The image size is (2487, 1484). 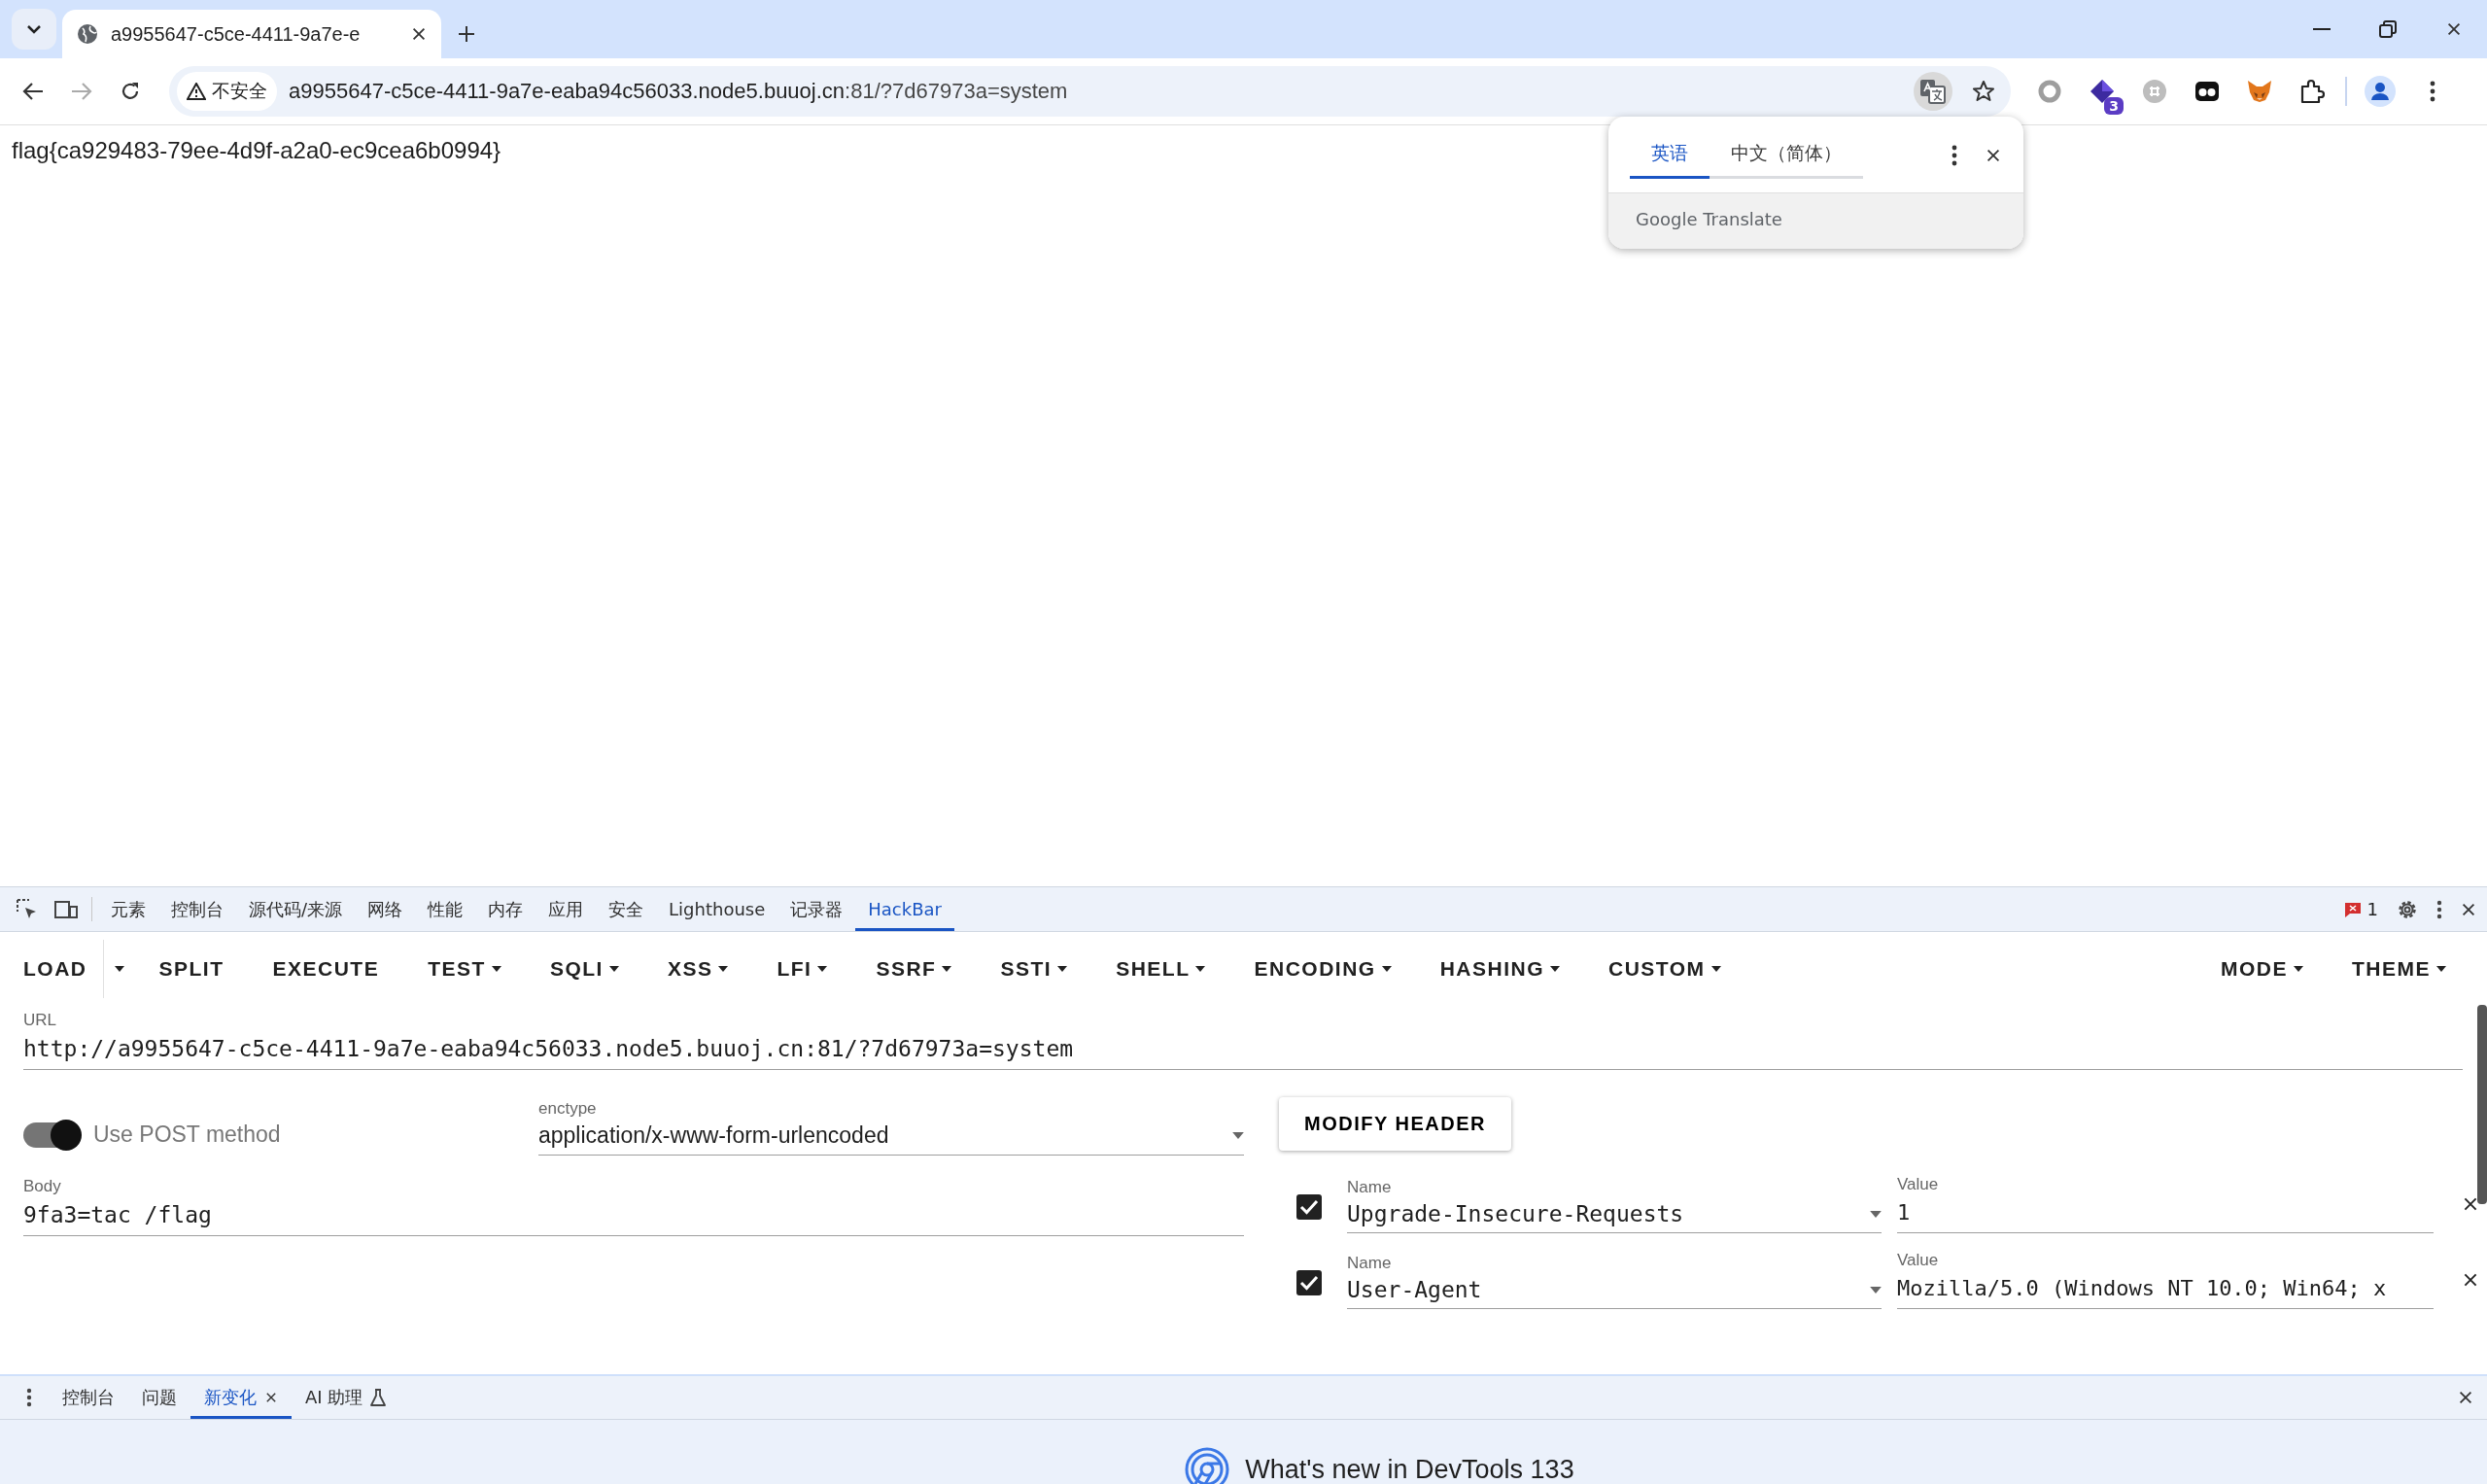 I want to click on menu-button: LFI, so click(x=802, y=968).